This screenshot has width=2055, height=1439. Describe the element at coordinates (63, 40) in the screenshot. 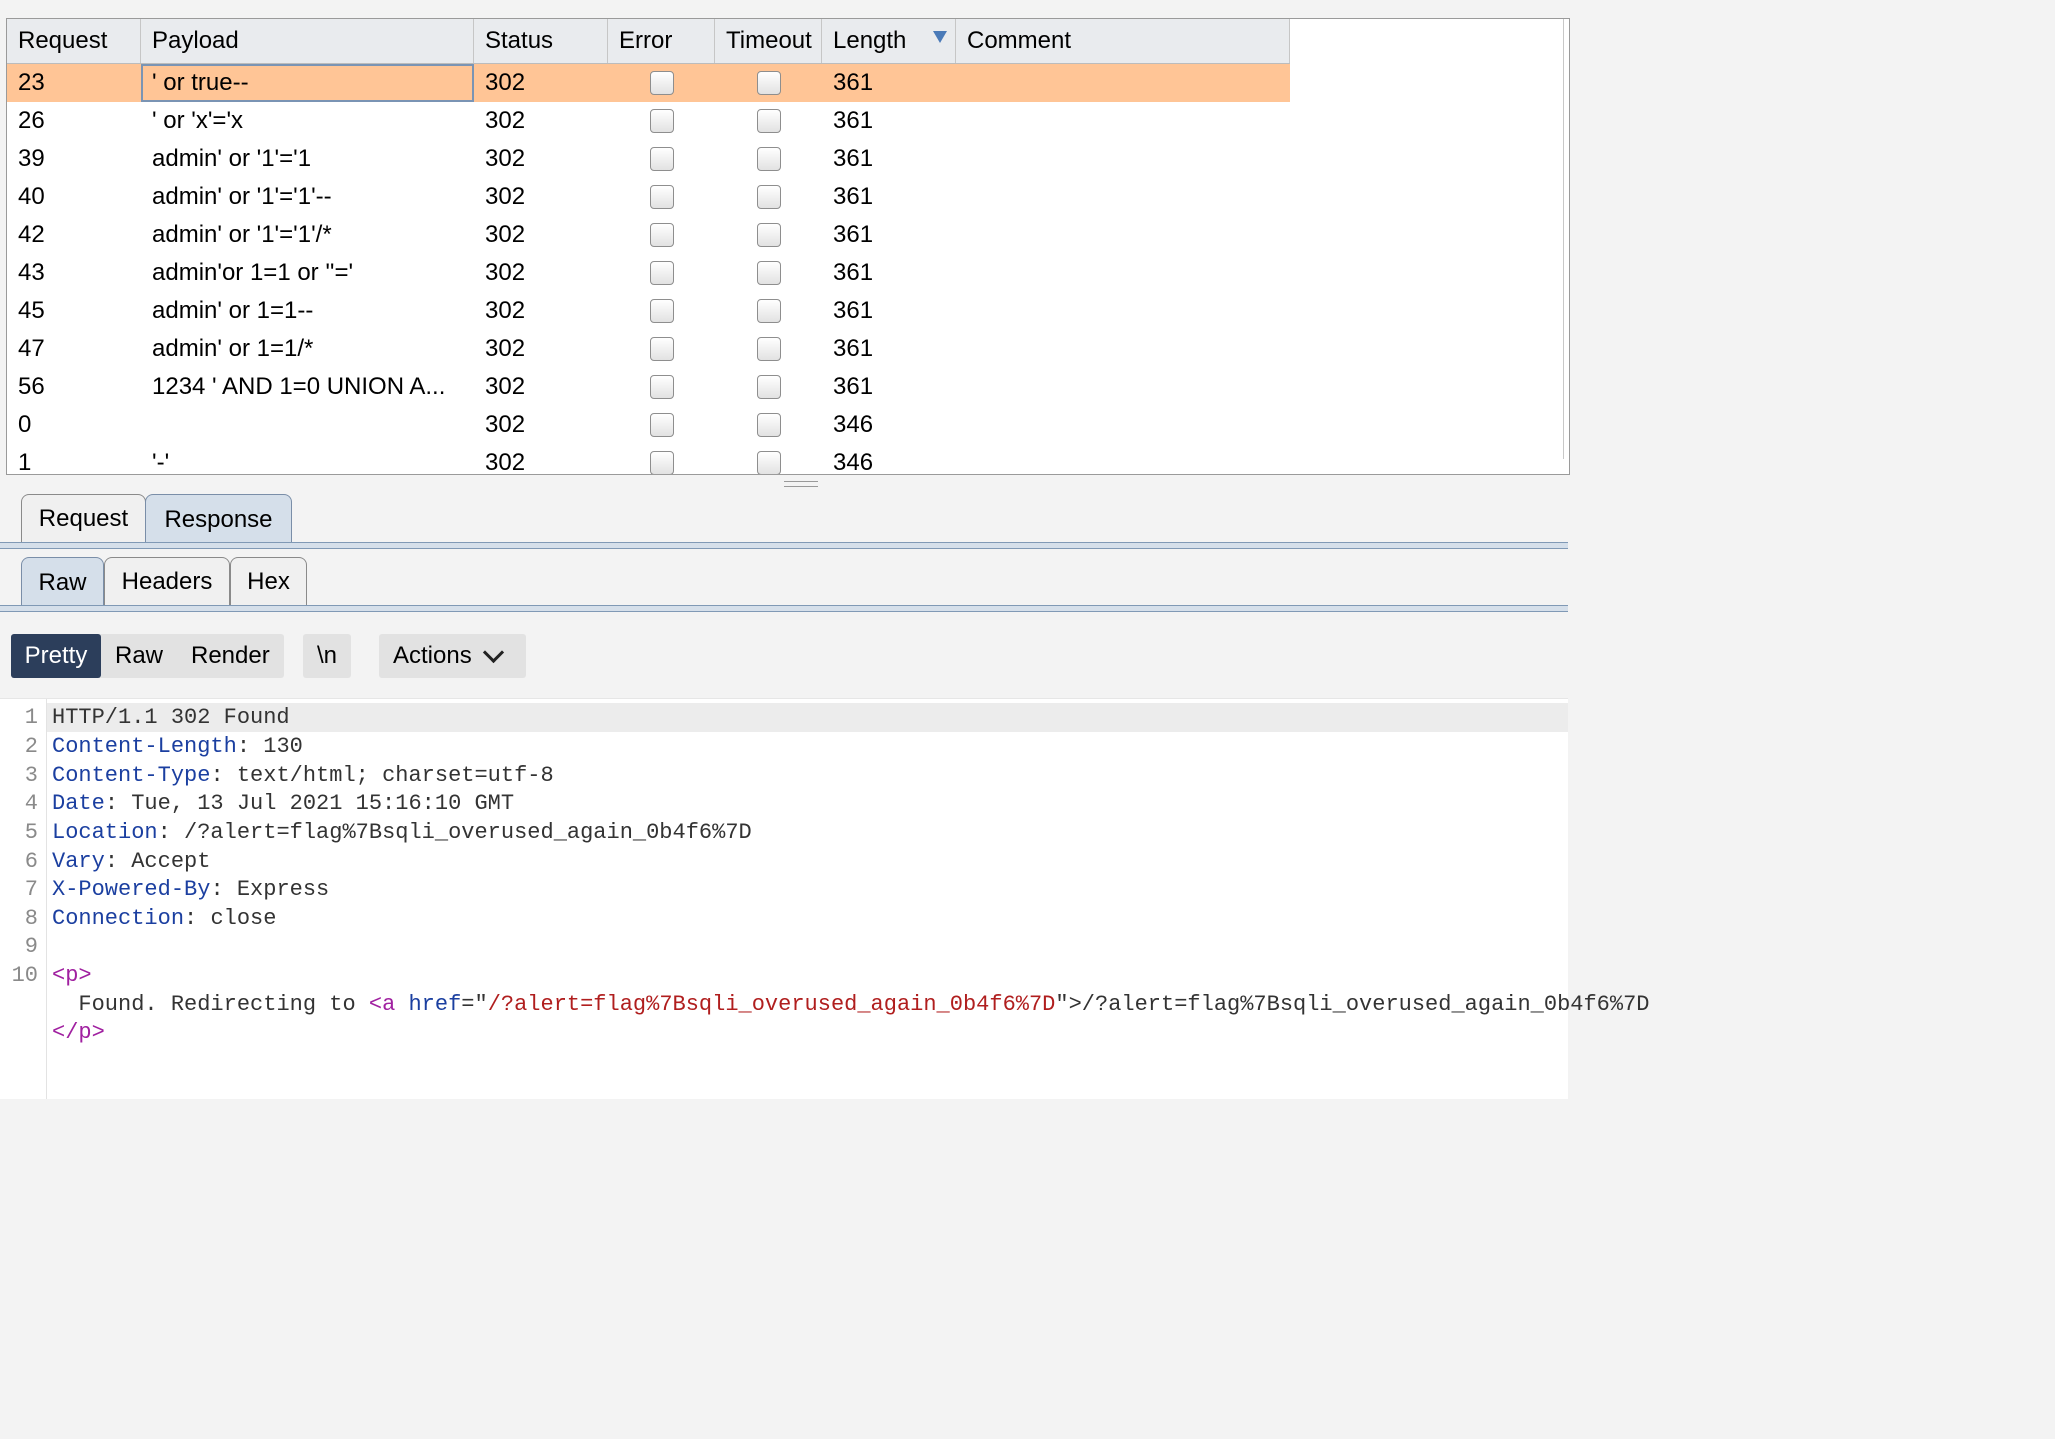

I see `column-label: Request` at that location.